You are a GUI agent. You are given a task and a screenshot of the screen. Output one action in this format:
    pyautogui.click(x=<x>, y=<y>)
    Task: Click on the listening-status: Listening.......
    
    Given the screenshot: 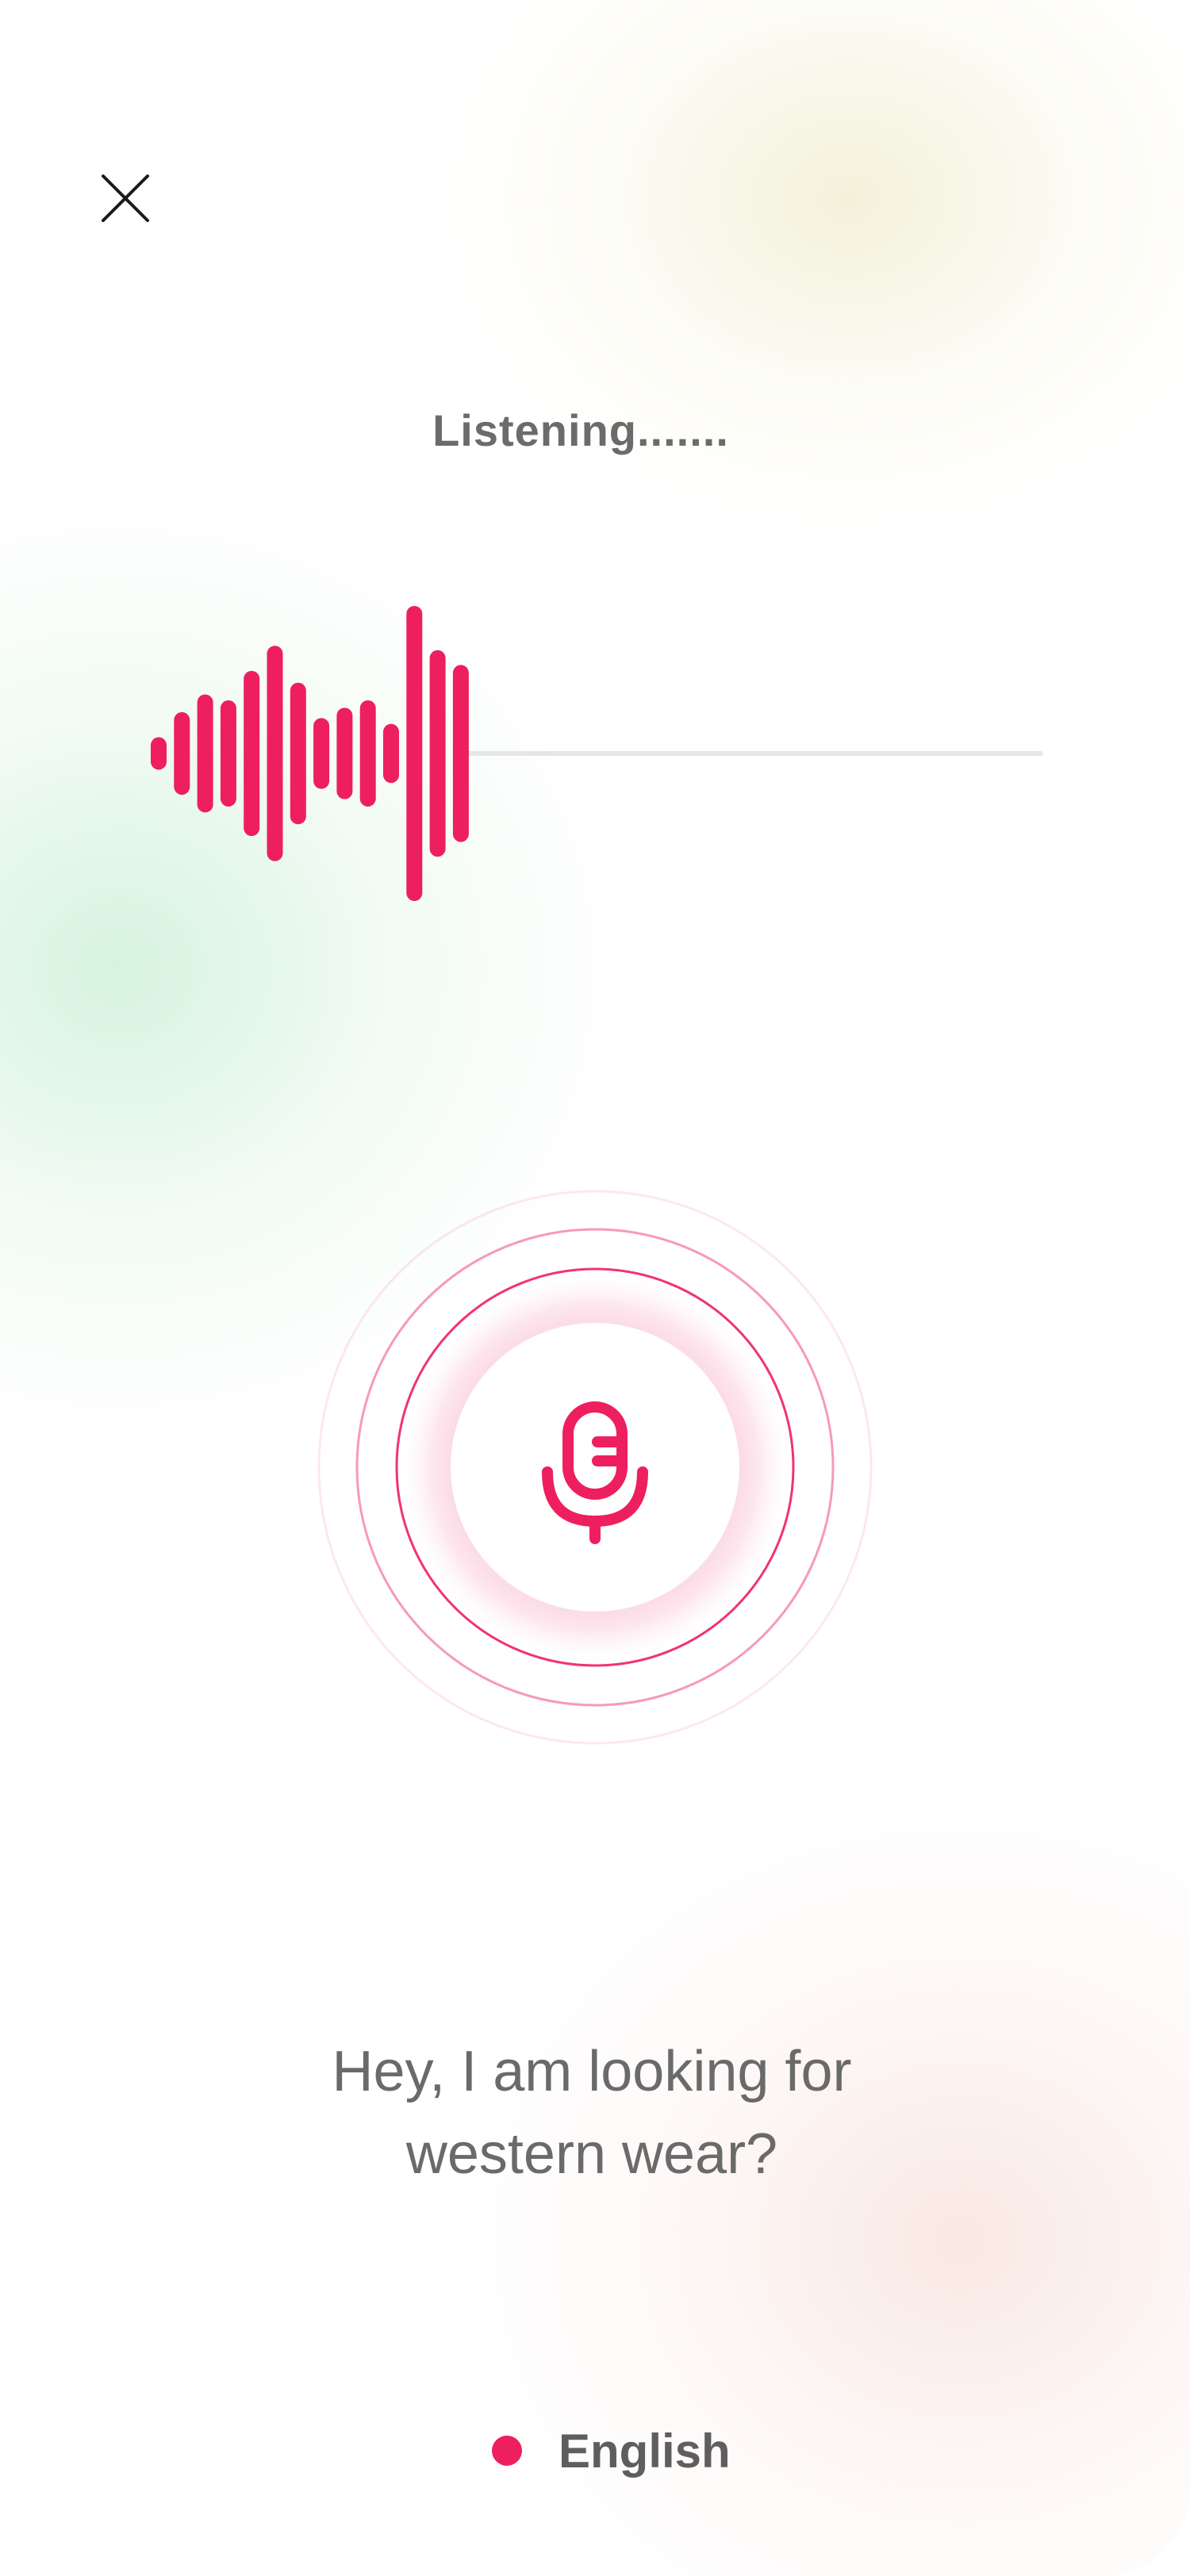 What is the action you would take?
    pyautogui.click(x=580, y=430)
    